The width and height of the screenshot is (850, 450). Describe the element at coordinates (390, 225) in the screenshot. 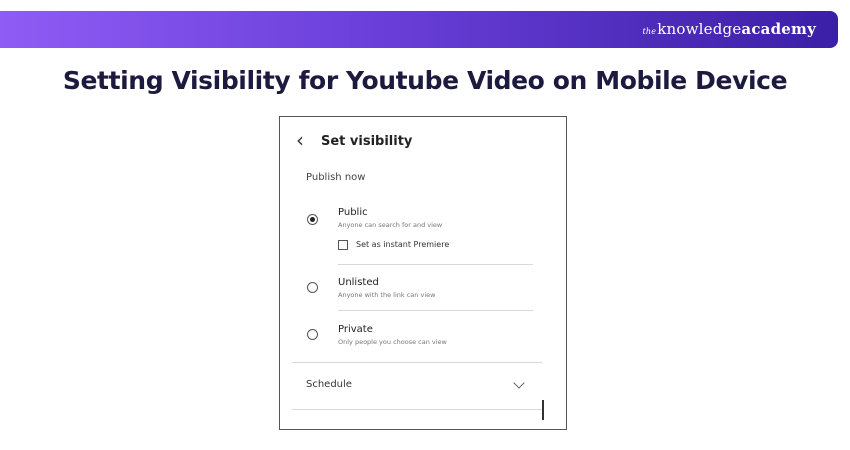

I see `option-desc-public: Anyone can search for and view` at that location.